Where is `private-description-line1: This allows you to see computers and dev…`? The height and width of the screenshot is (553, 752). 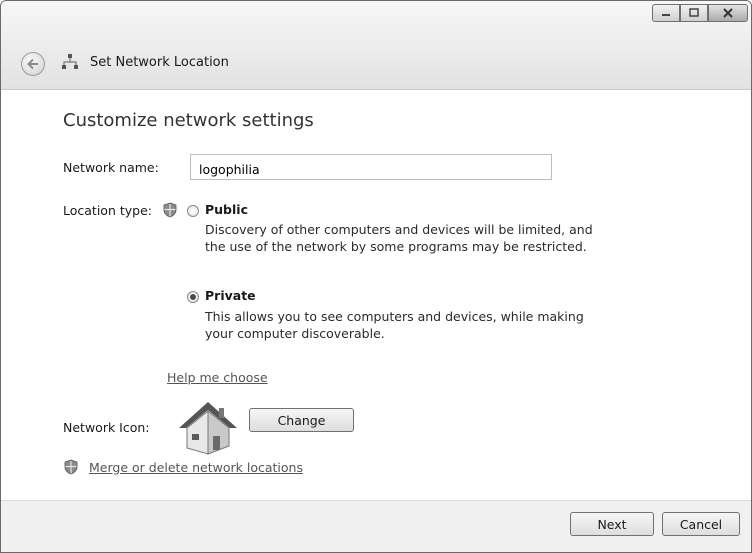 private-description-line1: This allows you to see computers and dev… is located at coordinates (394, 316).